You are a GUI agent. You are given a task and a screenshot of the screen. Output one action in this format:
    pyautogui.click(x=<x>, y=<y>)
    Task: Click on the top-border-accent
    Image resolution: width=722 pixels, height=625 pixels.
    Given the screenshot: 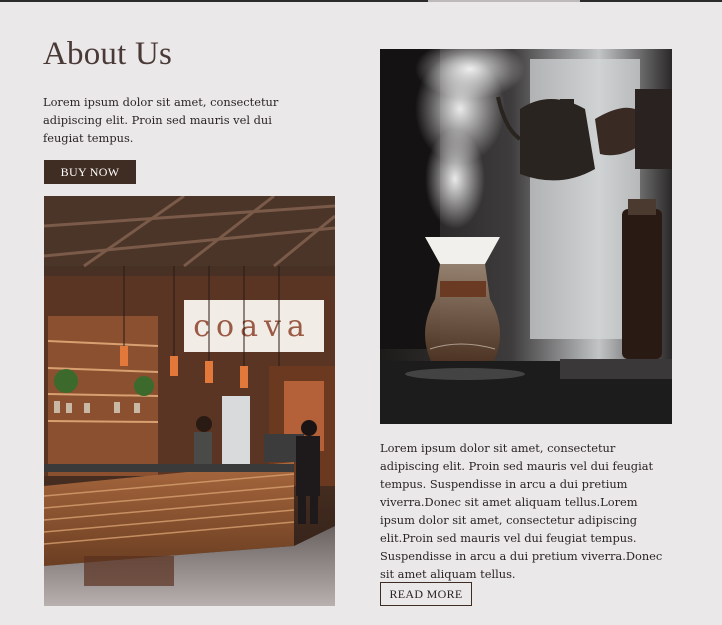 What is the action you would take?
    pyautogui.click(x=504, y=1)
    